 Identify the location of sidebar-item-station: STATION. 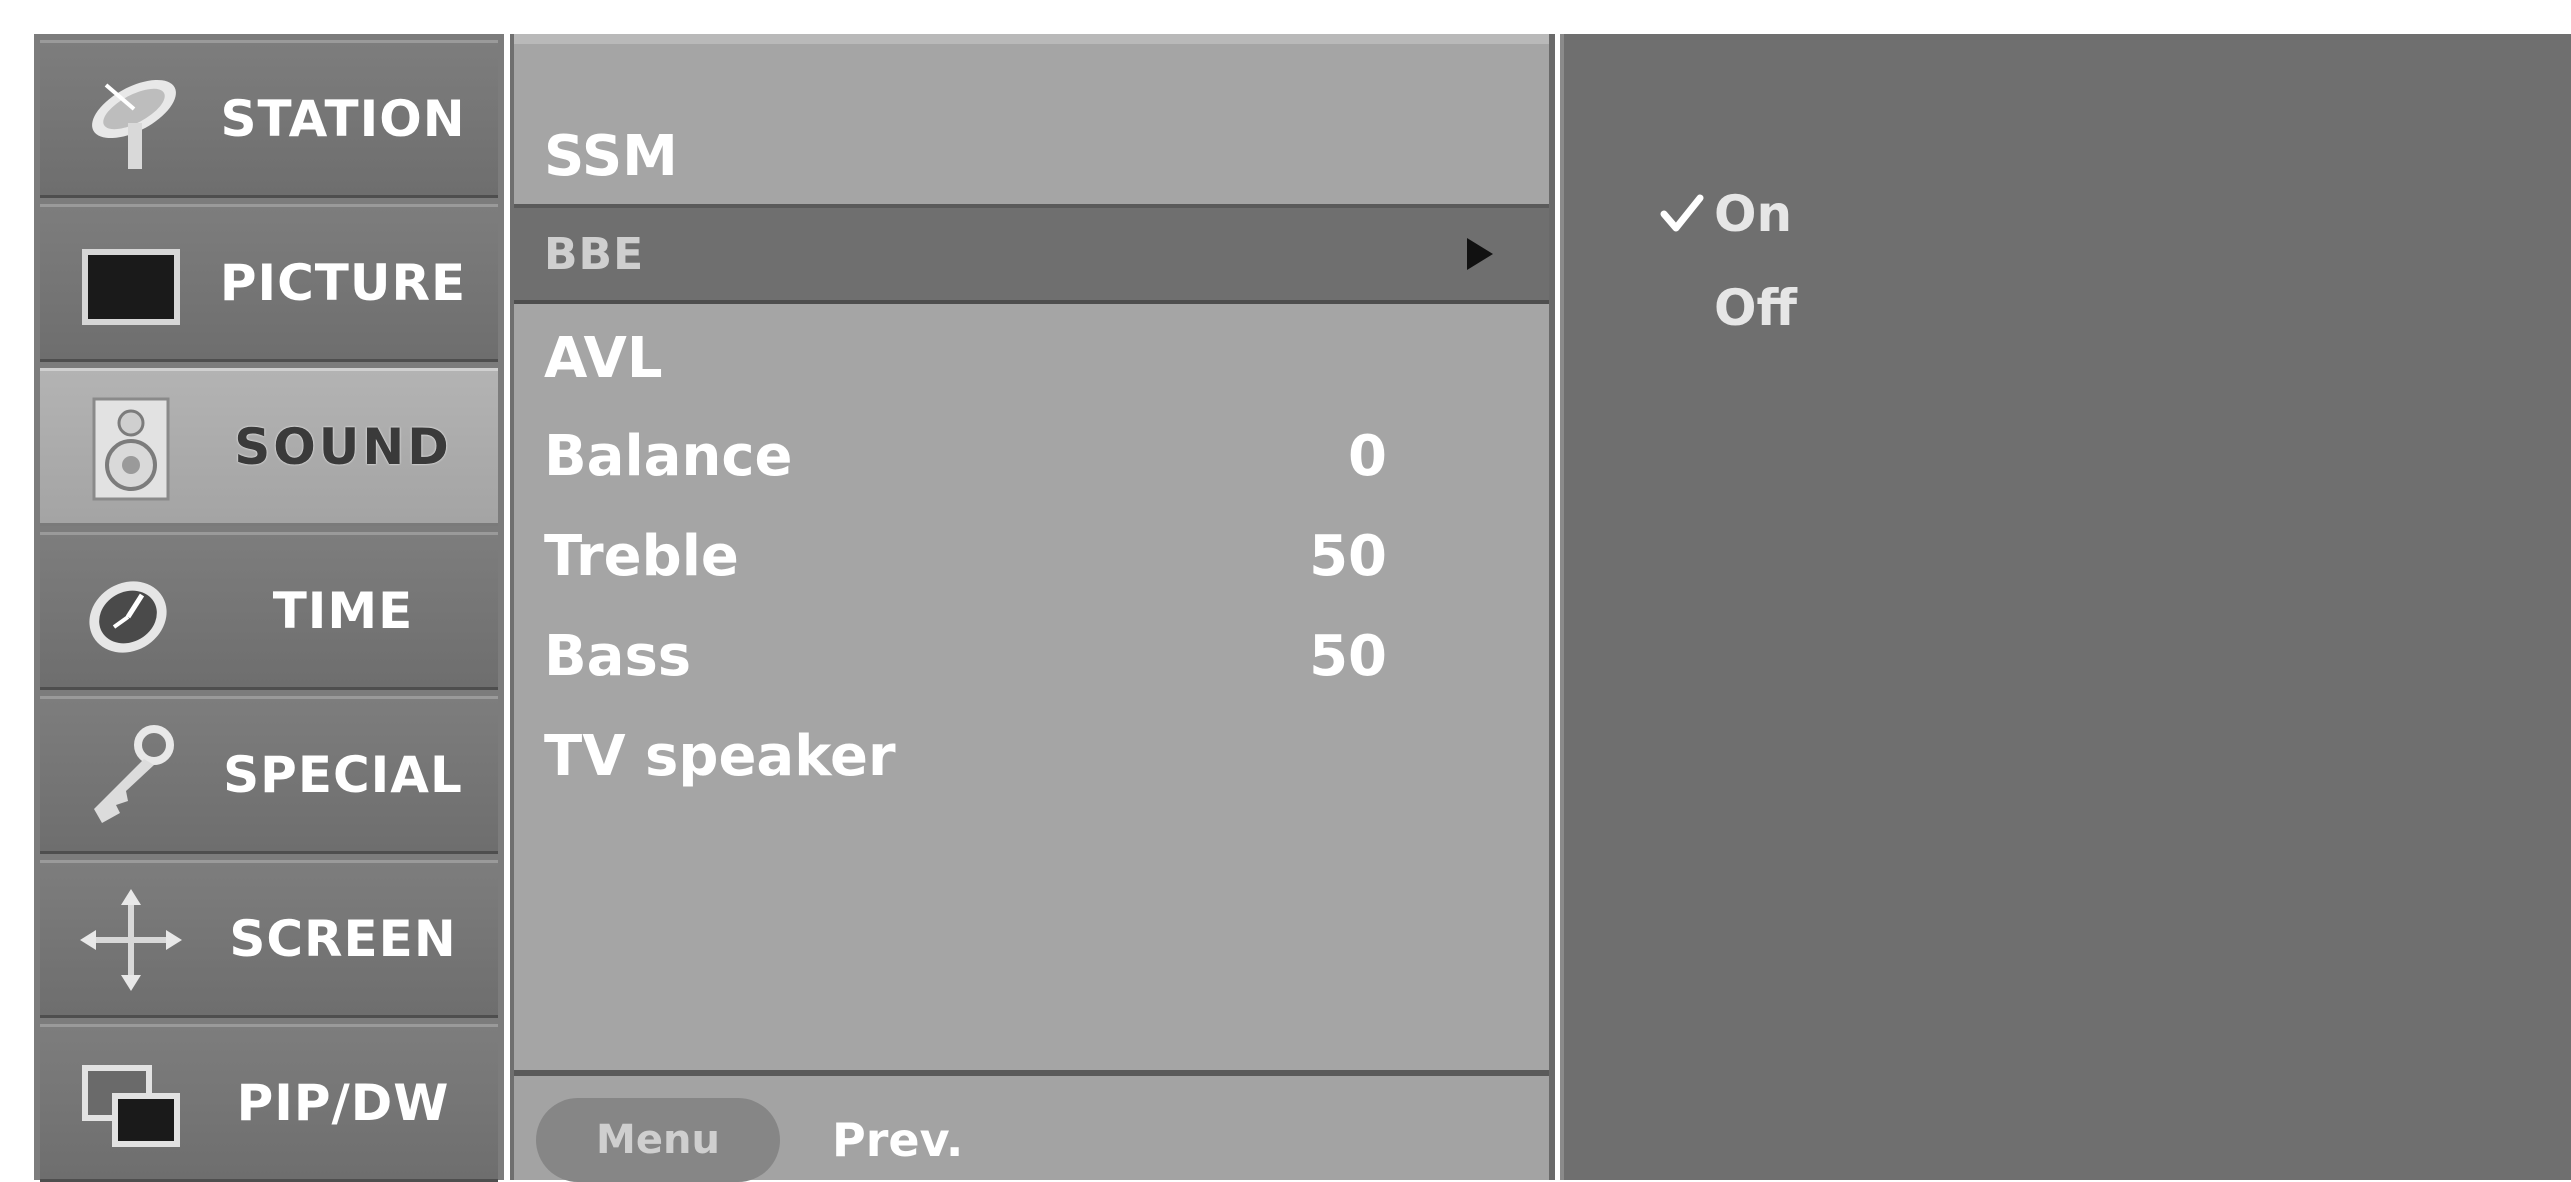
(269, 119).